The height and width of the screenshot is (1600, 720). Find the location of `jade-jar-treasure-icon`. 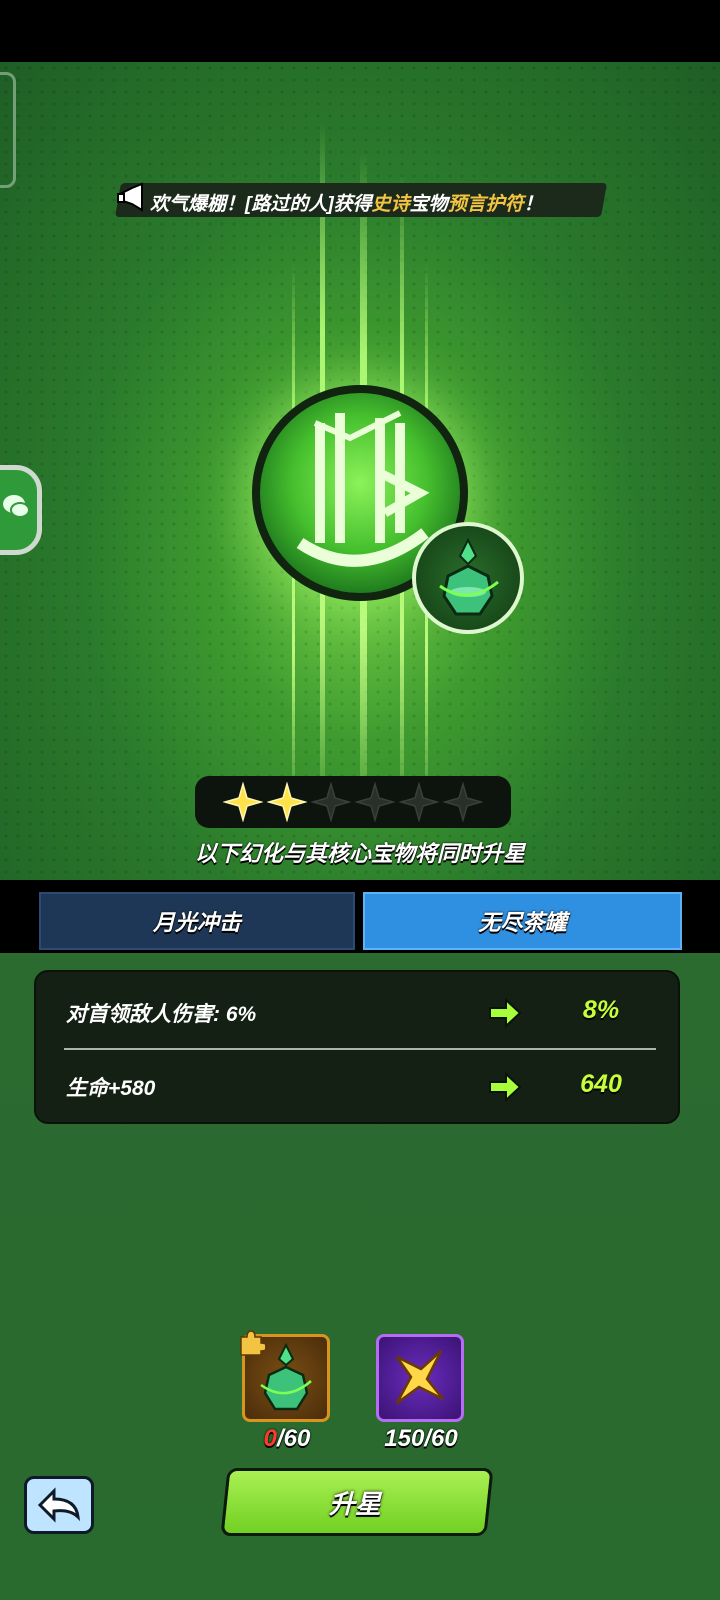

jade-jar-treasure-icon is located at coordinates (468, 578).